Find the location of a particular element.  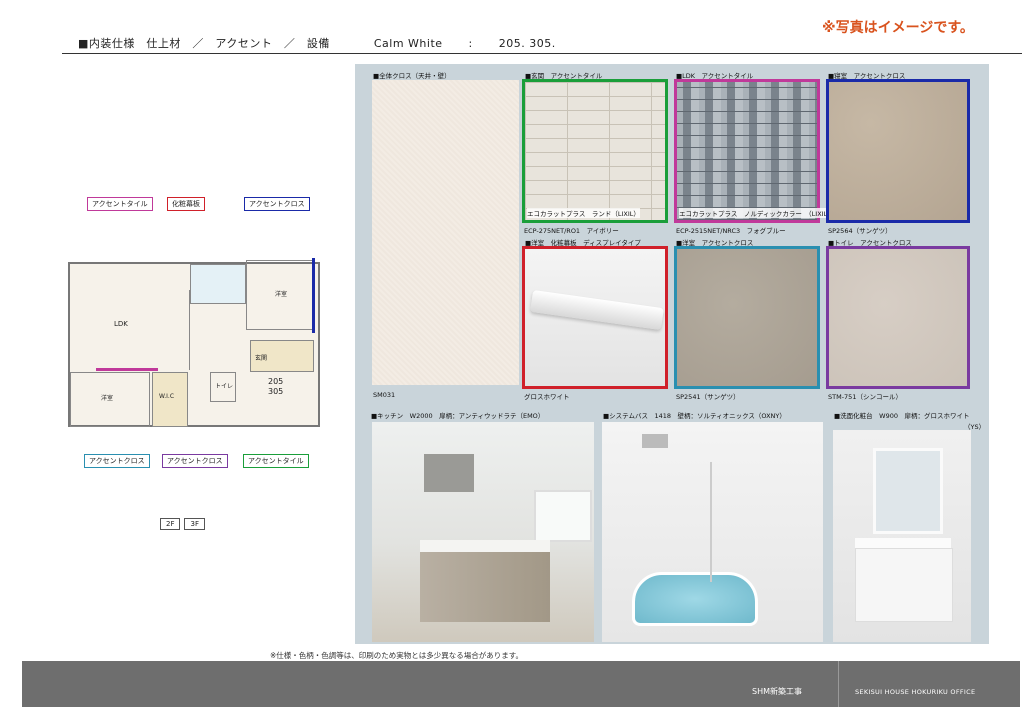

heading-vanity: ■洗面化粧台 W900 扉柄：グロスホワイト is located at coordinates (902, 416).